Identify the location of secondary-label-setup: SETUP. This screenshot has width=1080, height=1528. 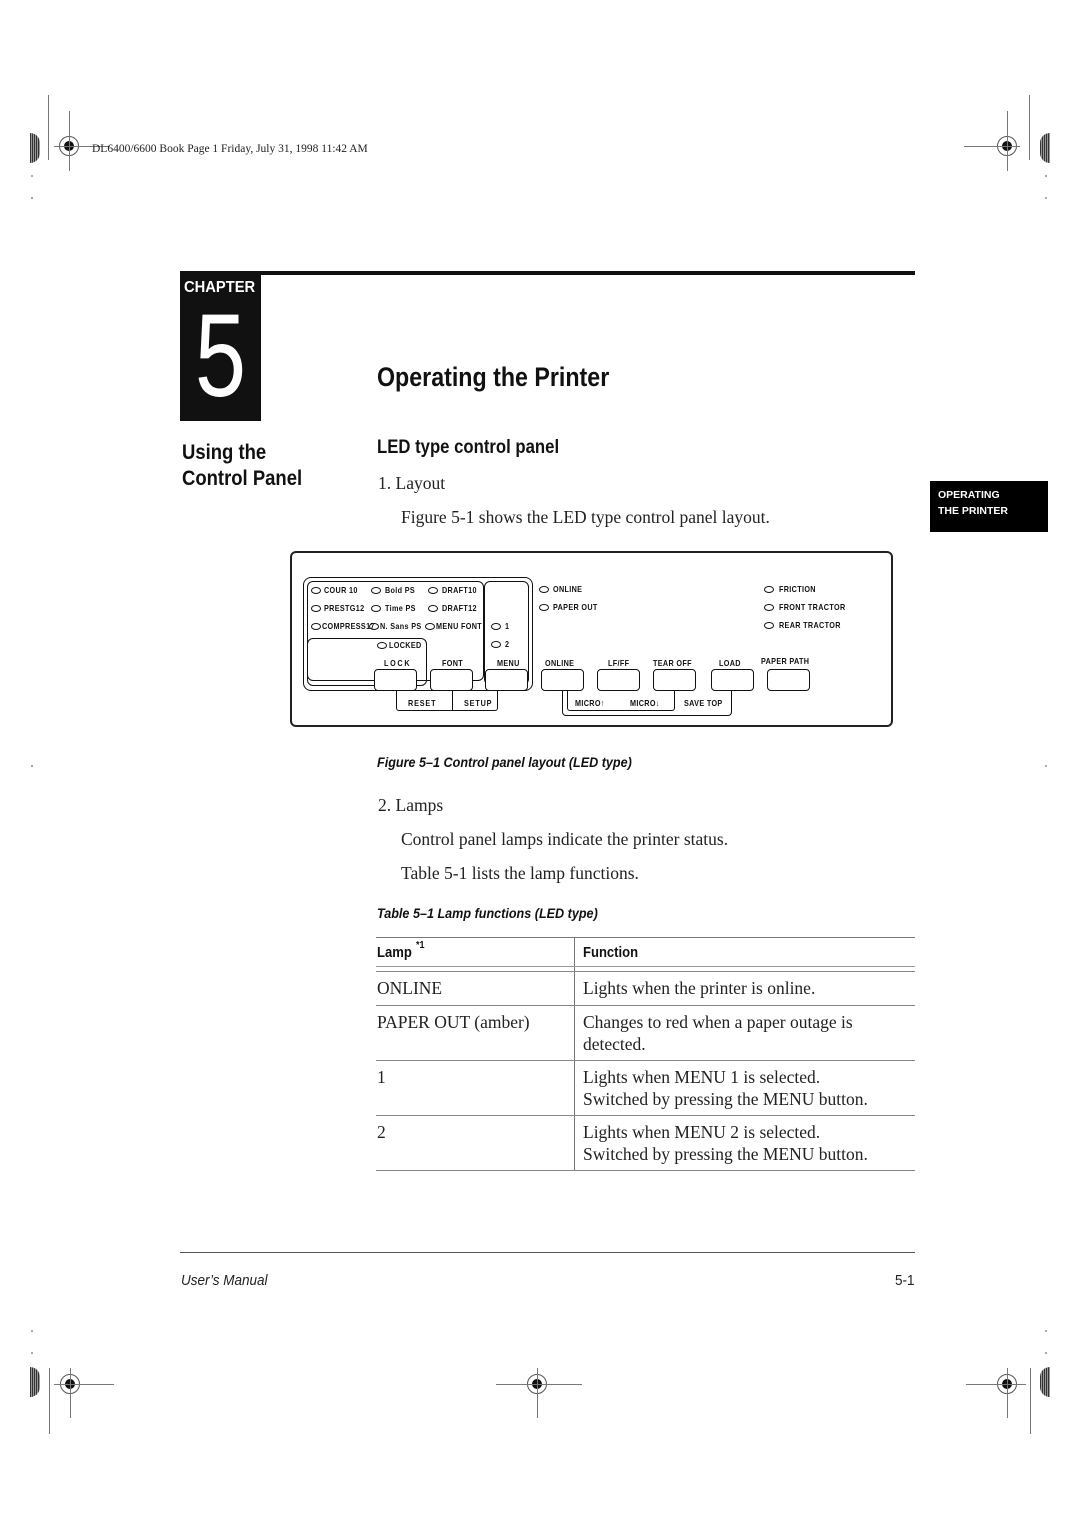
(478, 703).